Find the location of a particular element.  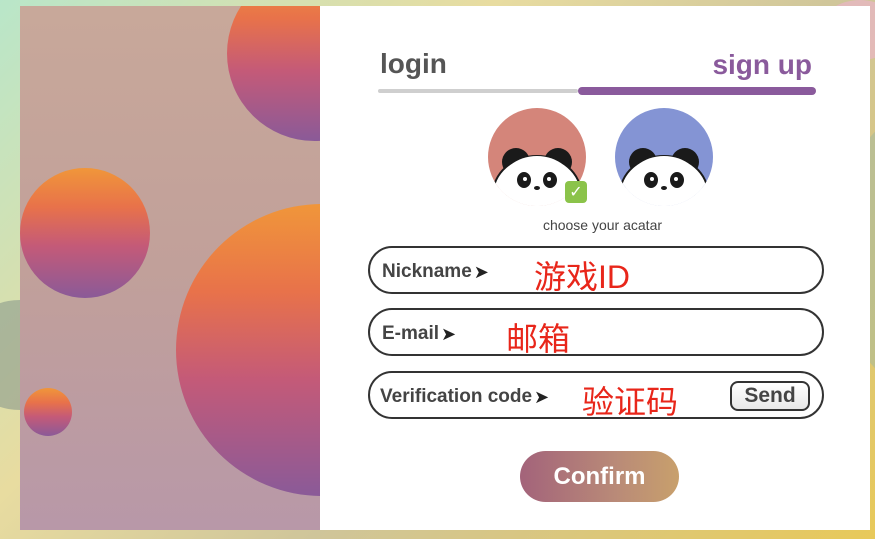

email-field: E-mail ➤ 邮箱 is located at coordinates (596, 332).